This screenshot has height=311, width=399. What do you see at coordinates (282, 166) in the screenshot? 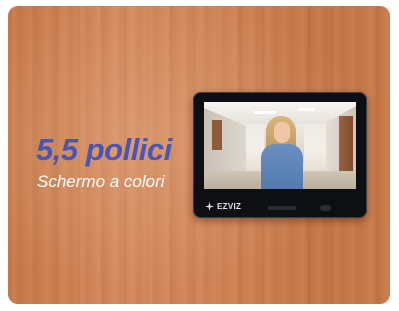
I see `visitor-sweater` at bounding box center [282, 166].